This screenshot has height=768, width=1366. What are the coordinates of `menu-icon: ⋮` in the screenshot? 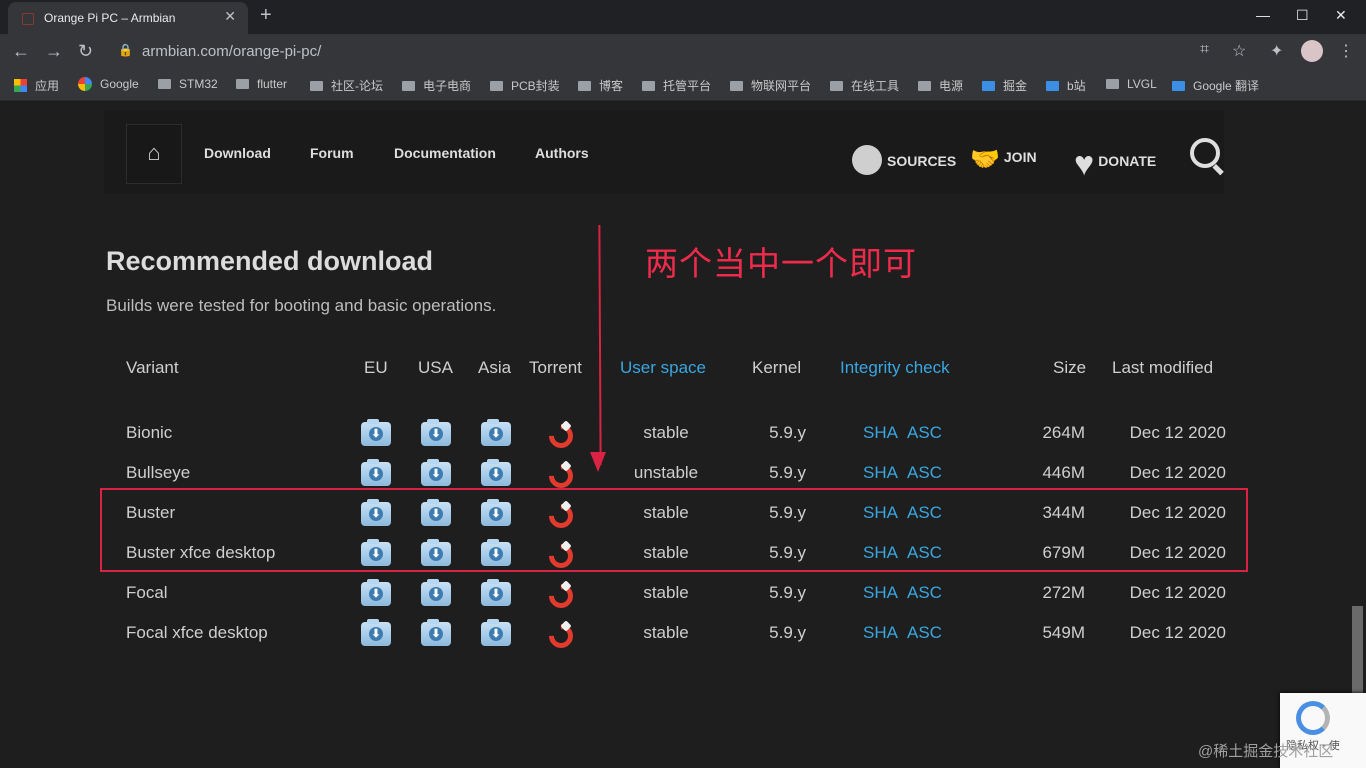 It's located at (1346, 51).